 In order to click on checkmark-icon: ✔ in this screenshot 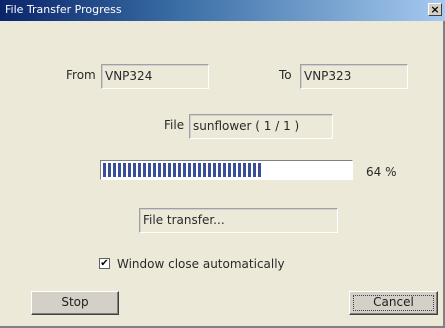, I will do `click(104, 263)`.